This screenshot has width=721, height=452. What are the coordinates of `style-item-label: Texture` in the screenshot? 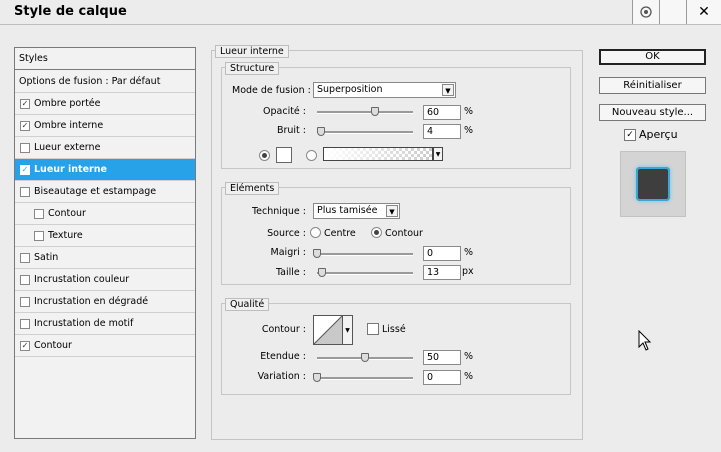 It's located at (65, 235).